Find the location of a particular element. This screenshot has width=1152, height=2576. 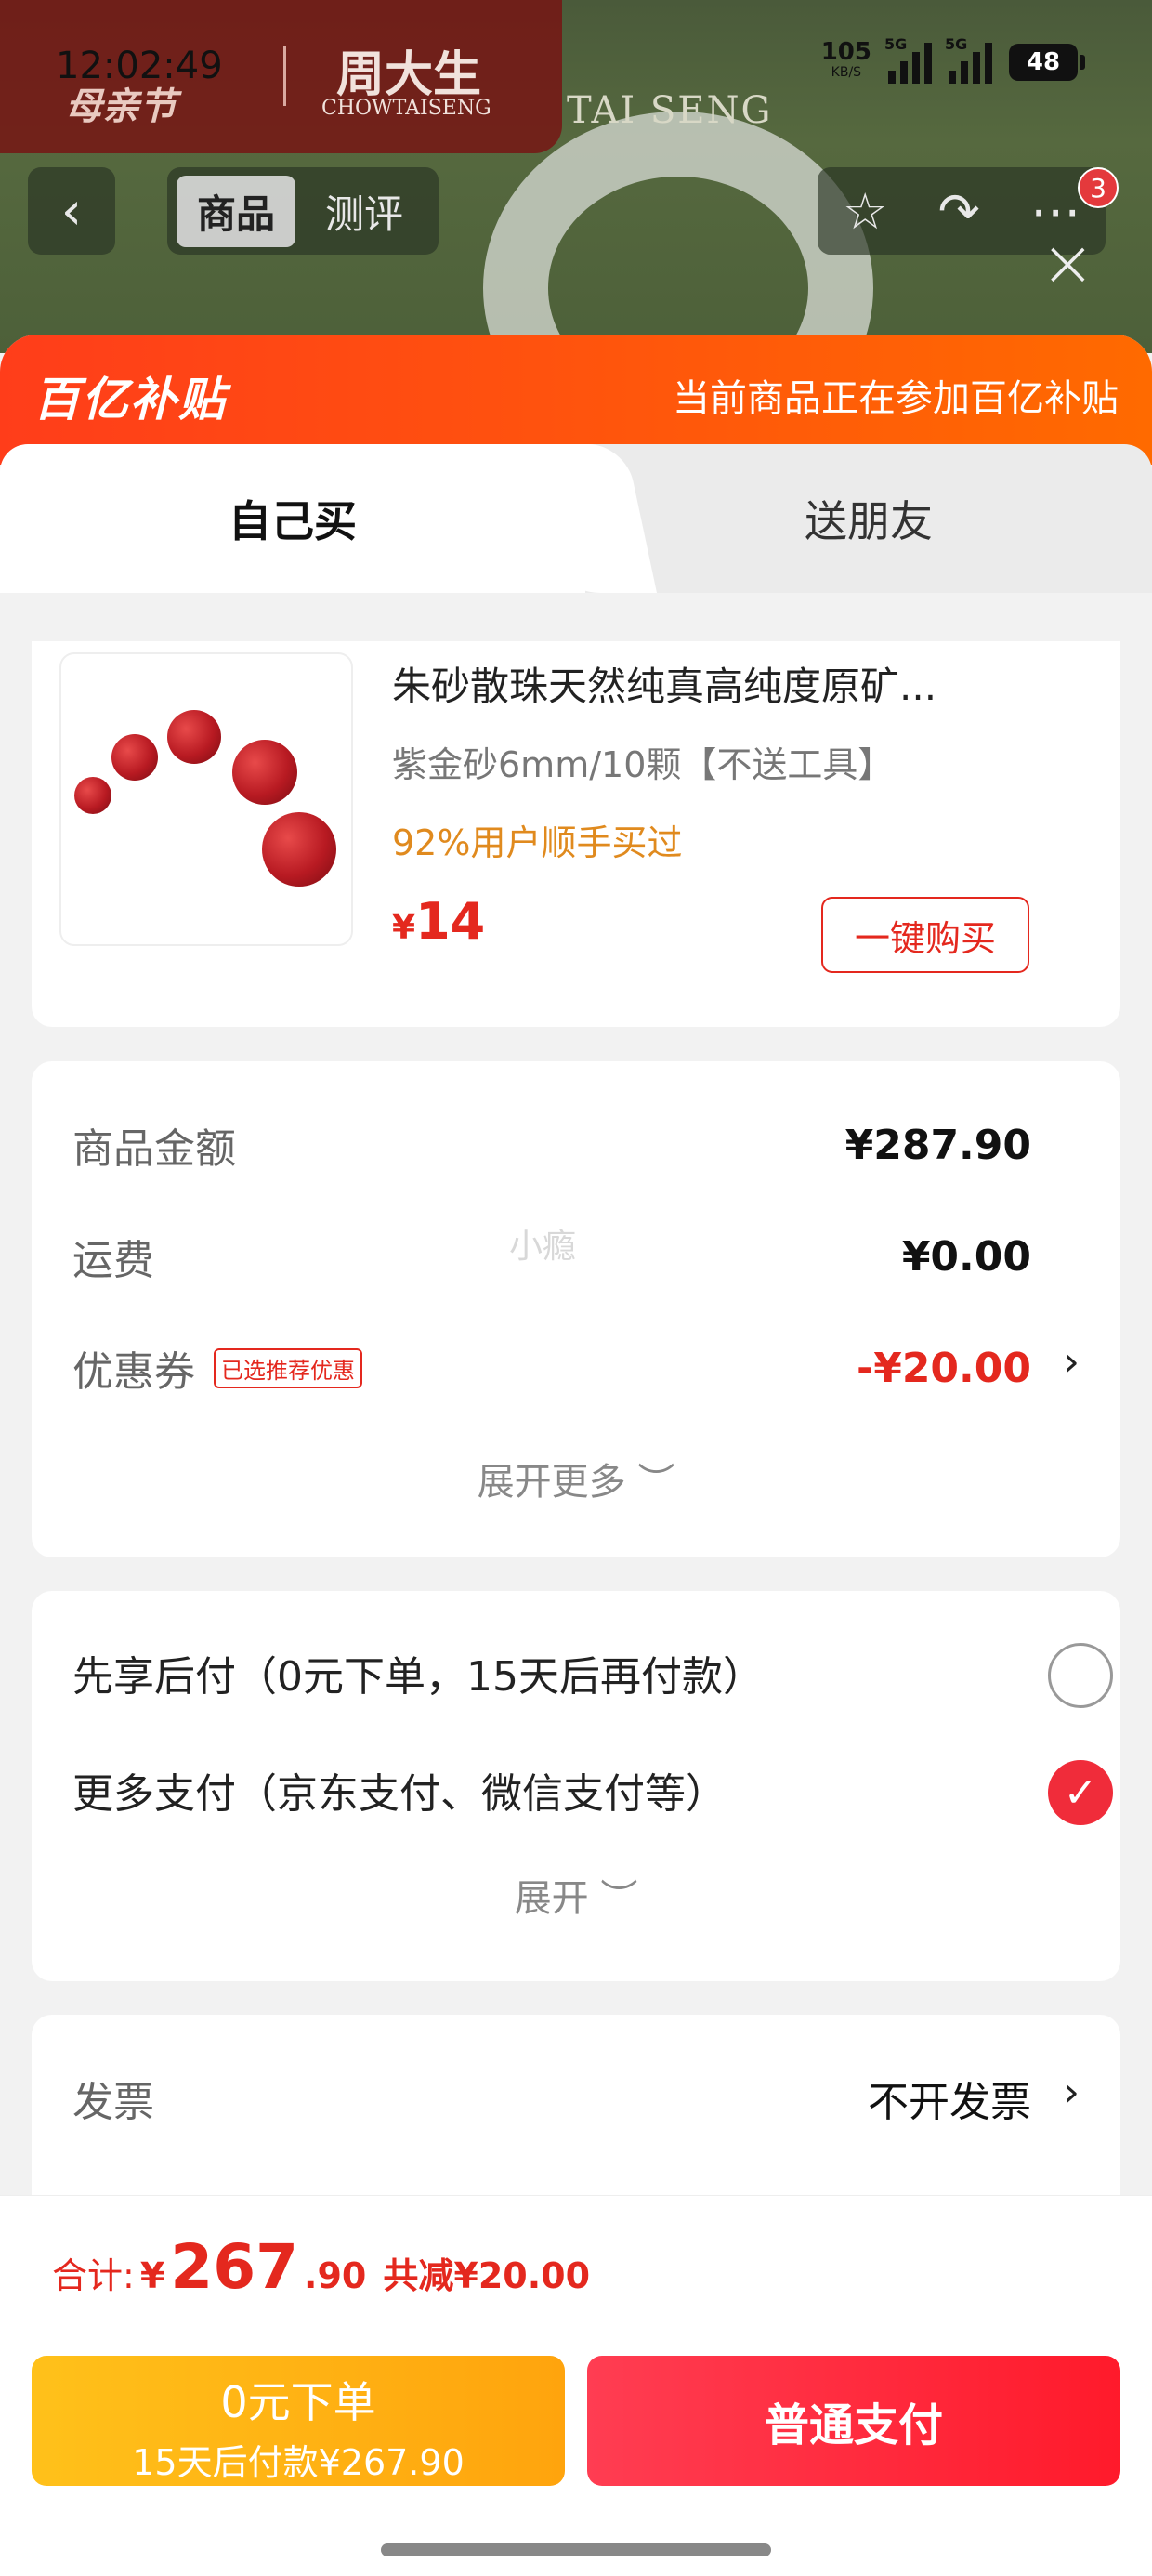

check-icon: ✓ is located at coordinates (1080, 1792).